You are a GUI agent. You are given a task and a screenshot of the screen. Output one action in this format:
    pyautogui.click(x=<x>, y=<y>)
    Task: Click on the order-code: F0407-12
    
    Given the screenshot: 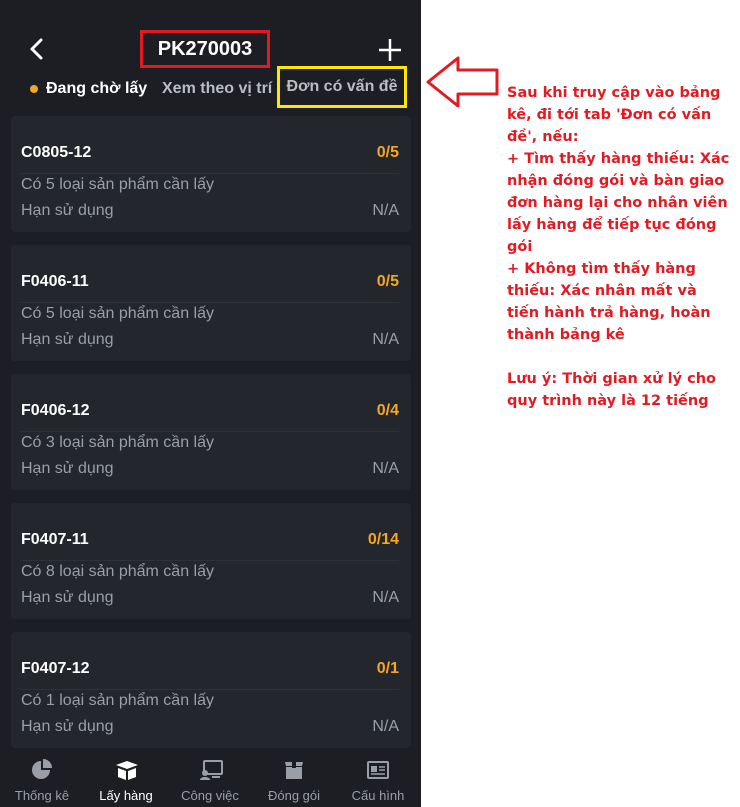 What is the action you would take?
    pyautogui.click(x=55, y=668)
    